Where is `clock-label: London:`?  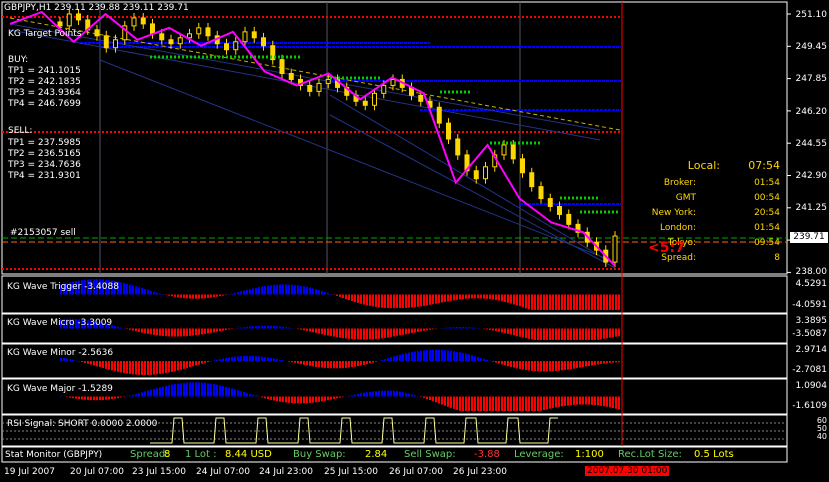
clock-label: London: is located at coordinates (677, 228).